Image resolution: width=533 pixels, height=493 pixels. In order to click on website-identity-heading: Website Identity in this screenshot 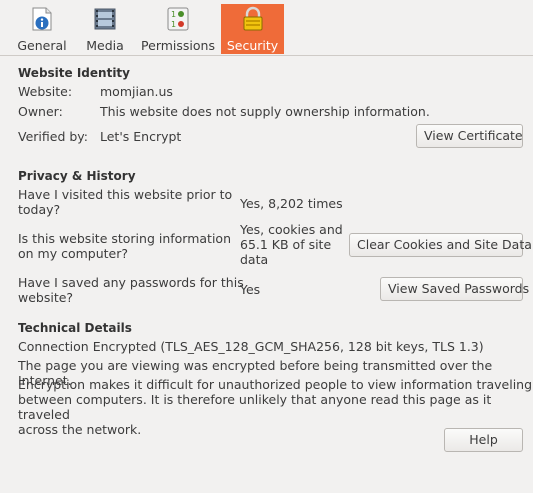, I will do `click(74, 73)`.